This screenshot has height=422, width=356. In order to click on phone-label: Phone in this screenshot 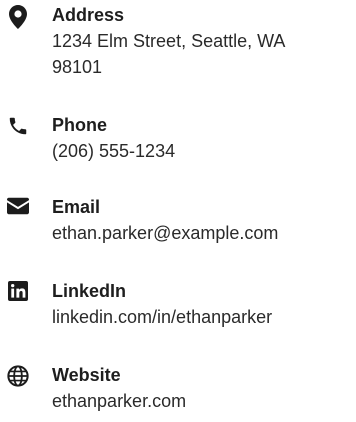, I will do `click(80, 125)`.